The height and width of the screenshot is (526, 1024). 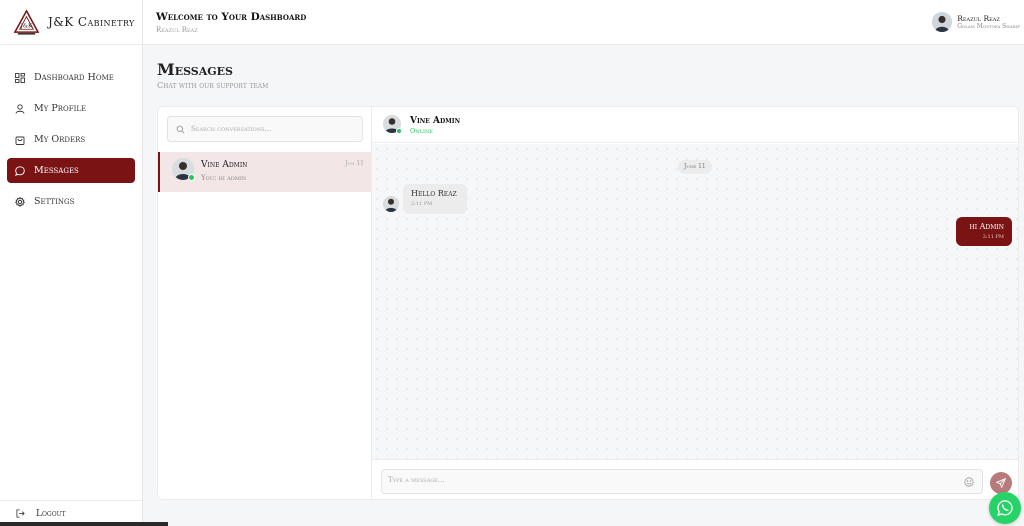 I want to click on message-input-box, so click(x=682, y=481).